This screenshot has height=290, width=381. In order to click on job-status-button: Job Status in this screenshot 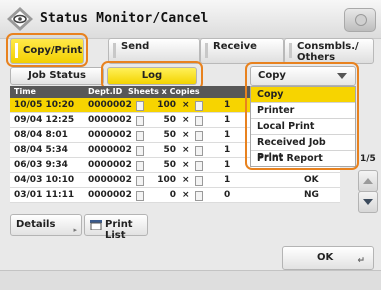, I will do `click(57, 76)`.